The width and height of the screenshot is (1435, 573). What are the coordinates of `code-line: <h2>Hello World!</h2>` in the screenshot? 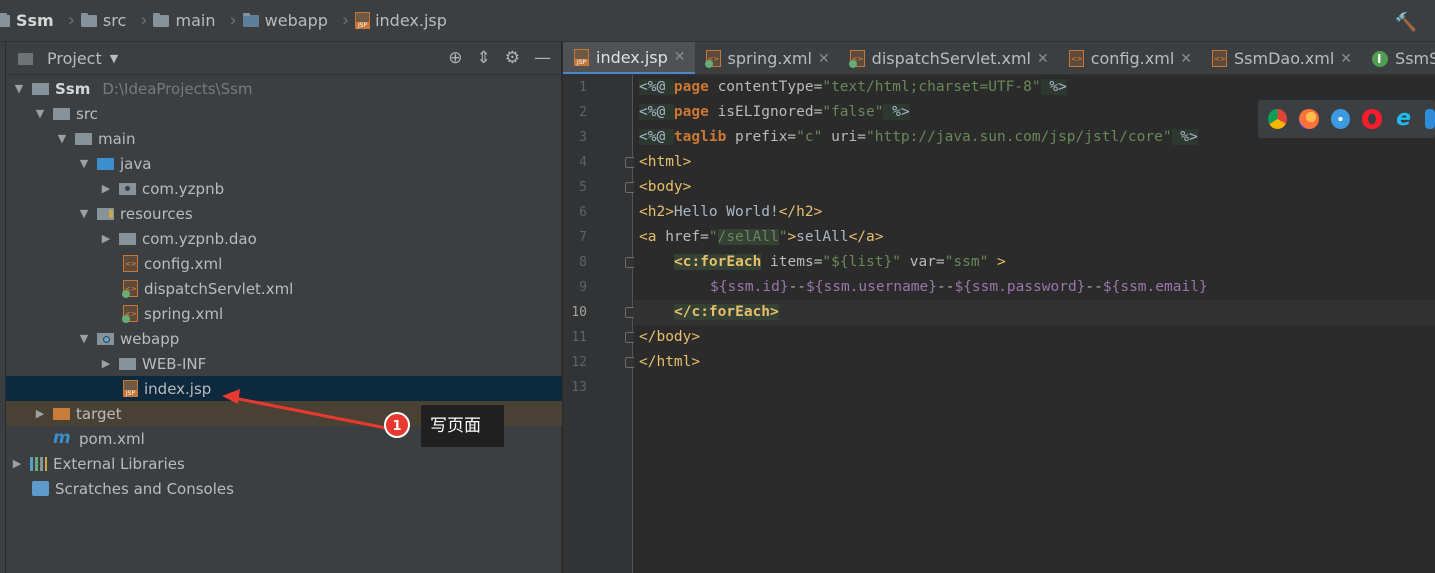 It's located at (731, 212).